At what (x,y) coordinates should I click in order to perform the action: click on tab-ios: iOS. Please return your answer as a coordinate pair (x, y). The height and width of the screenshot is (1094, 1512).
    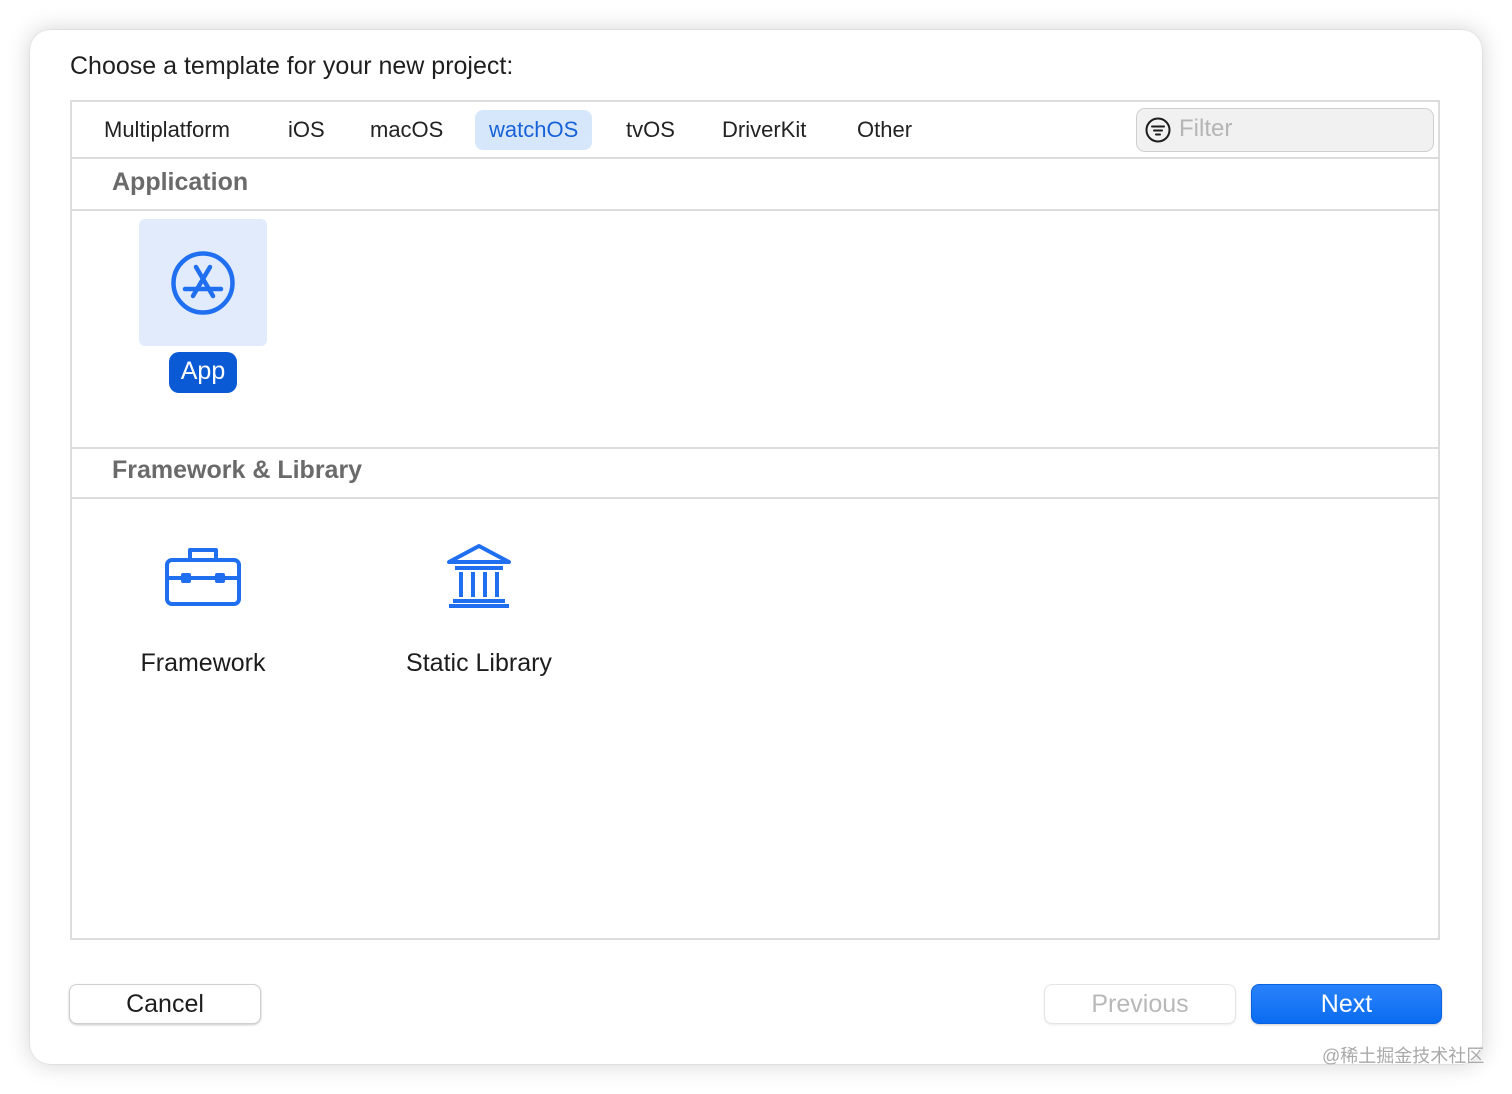
    Looking at the image, I should click on (306, 130).